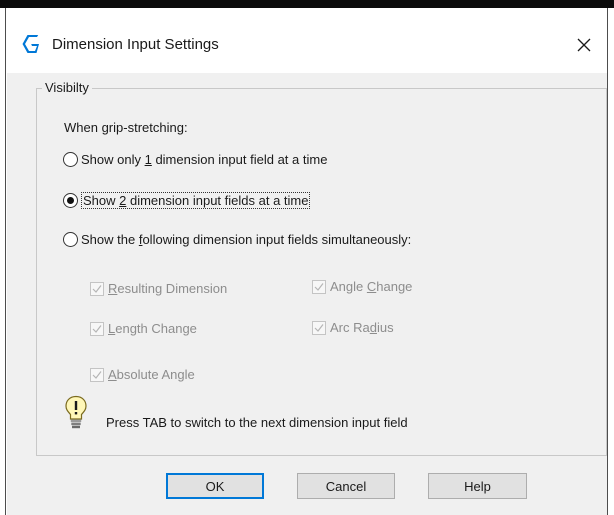  I want to click on ok-button: OK, so click(215, 486).